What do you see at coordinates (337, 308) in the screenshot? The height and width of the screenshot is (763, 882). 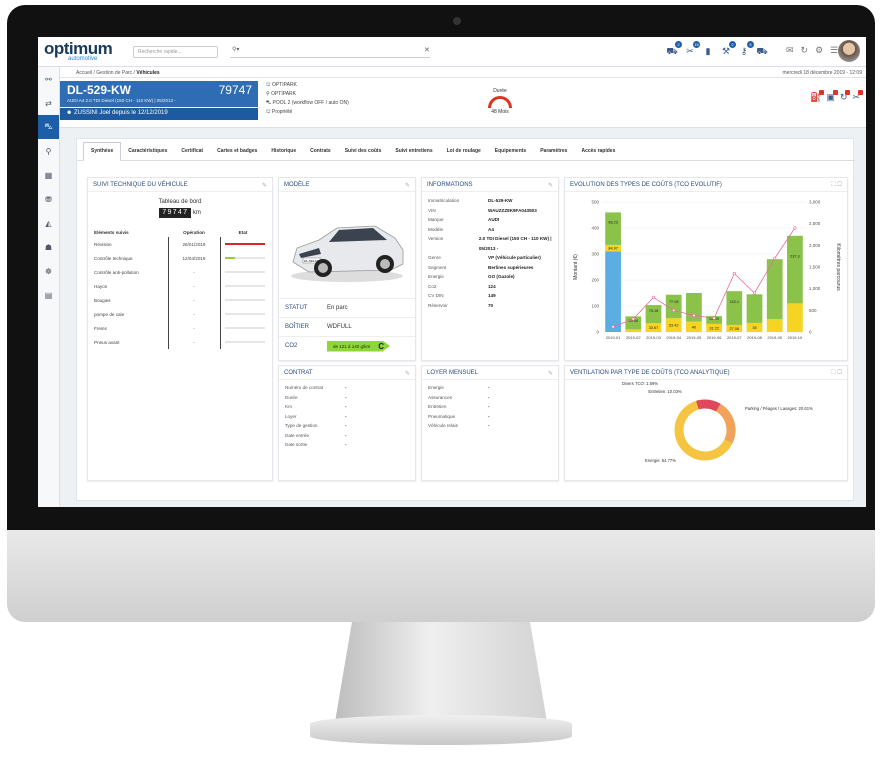 I see `status-value: En parc` at bounding box center [337, 308].